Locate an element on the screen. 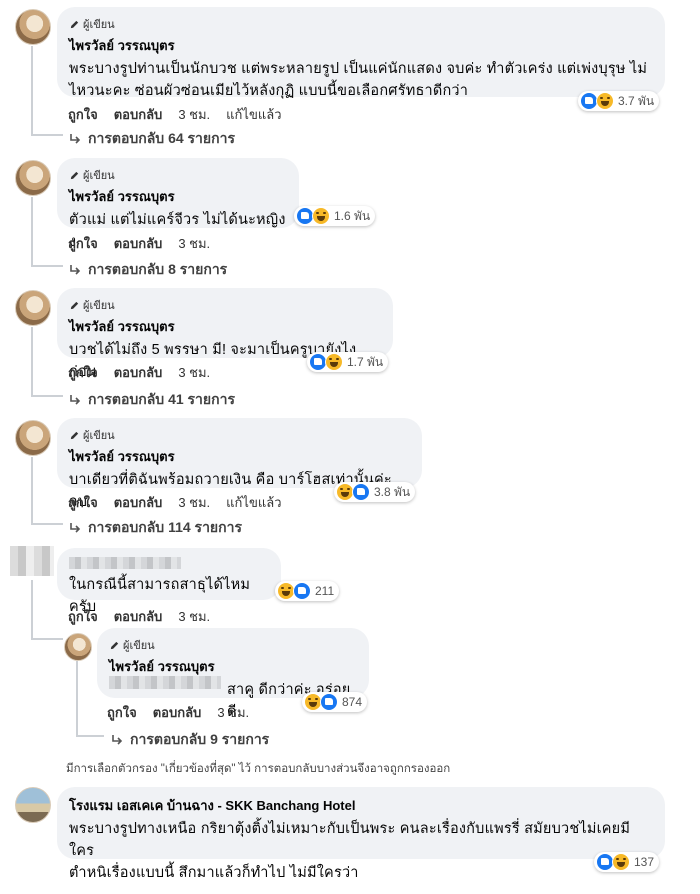 The width and height of the screenshot is (700, 894). redacted-username is located at coordinates (125, 563).